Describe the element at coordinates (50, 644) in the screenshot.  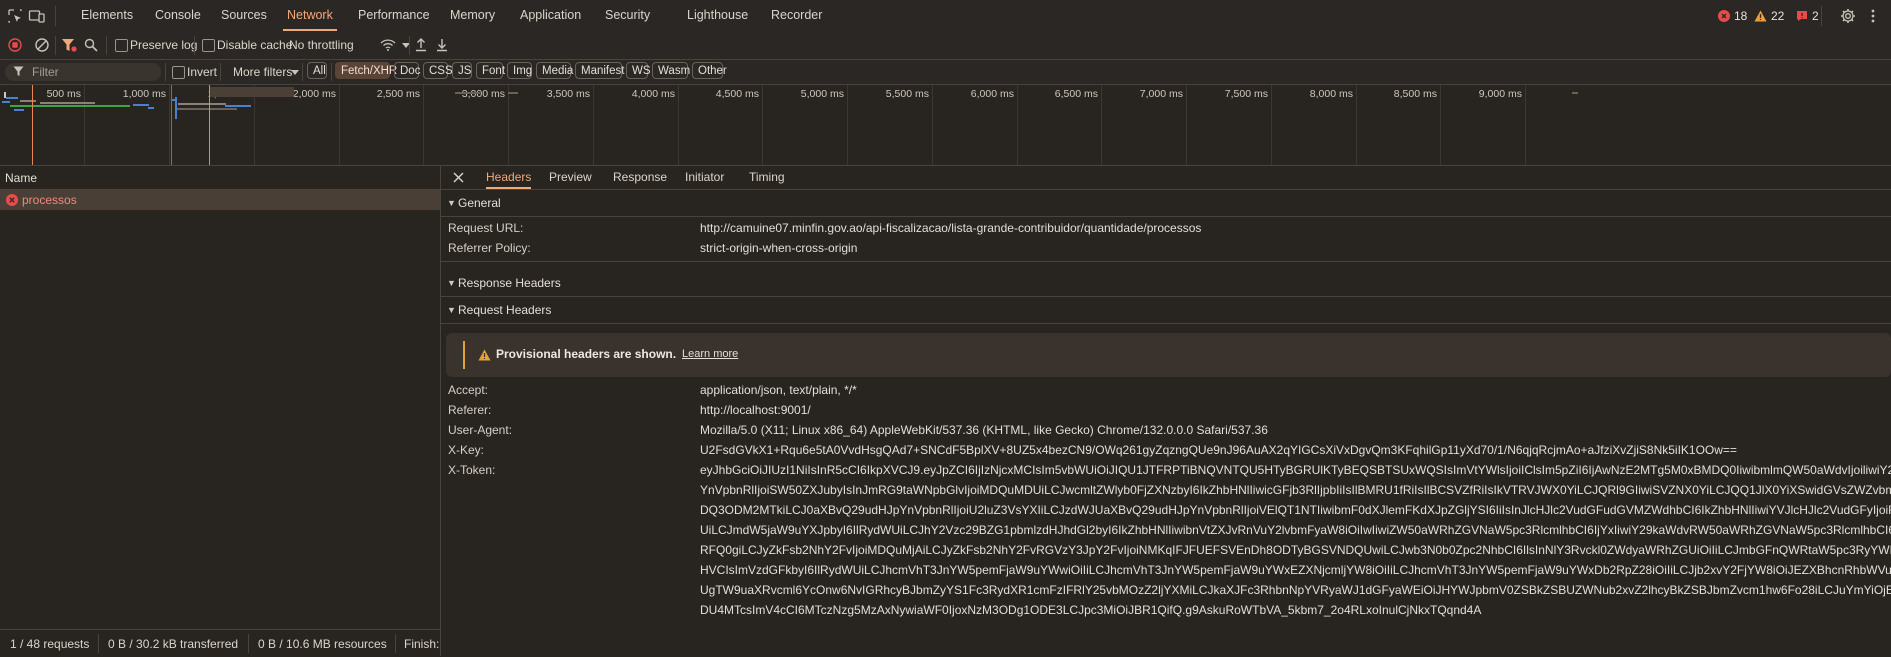
I see `request-count: 1 / 48 requests` at that location.